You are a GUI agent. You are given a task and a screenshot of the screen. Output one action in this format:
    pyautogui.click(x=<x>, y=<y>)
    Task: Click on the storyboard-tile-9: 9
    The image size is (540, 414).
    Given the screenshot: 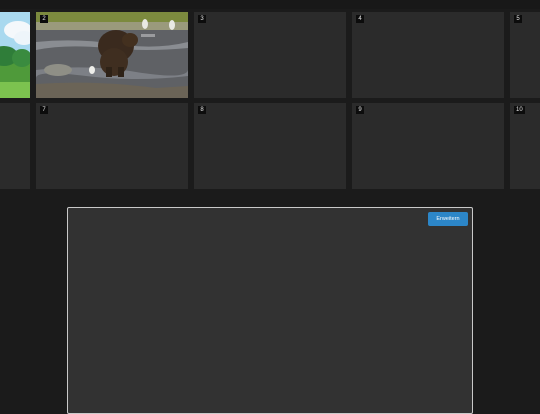 What is the action you would take?
    pyautogui.click(x=428, y=146)
    